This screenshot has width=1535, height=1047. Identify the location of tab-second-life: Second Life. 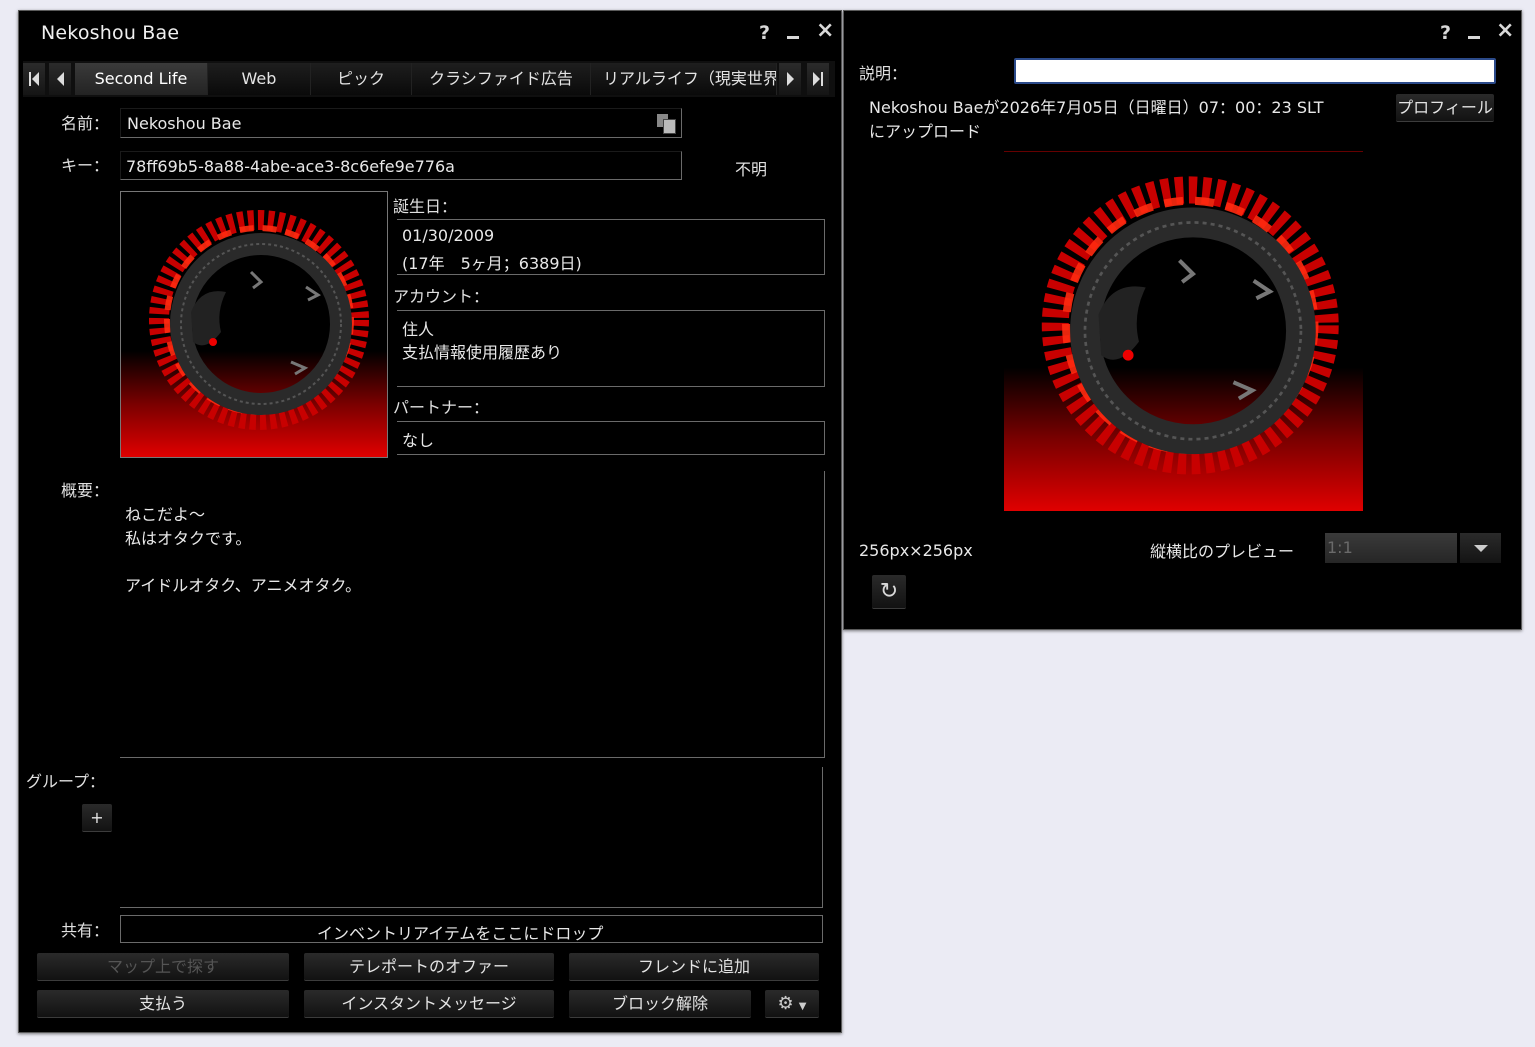
(141, 79).